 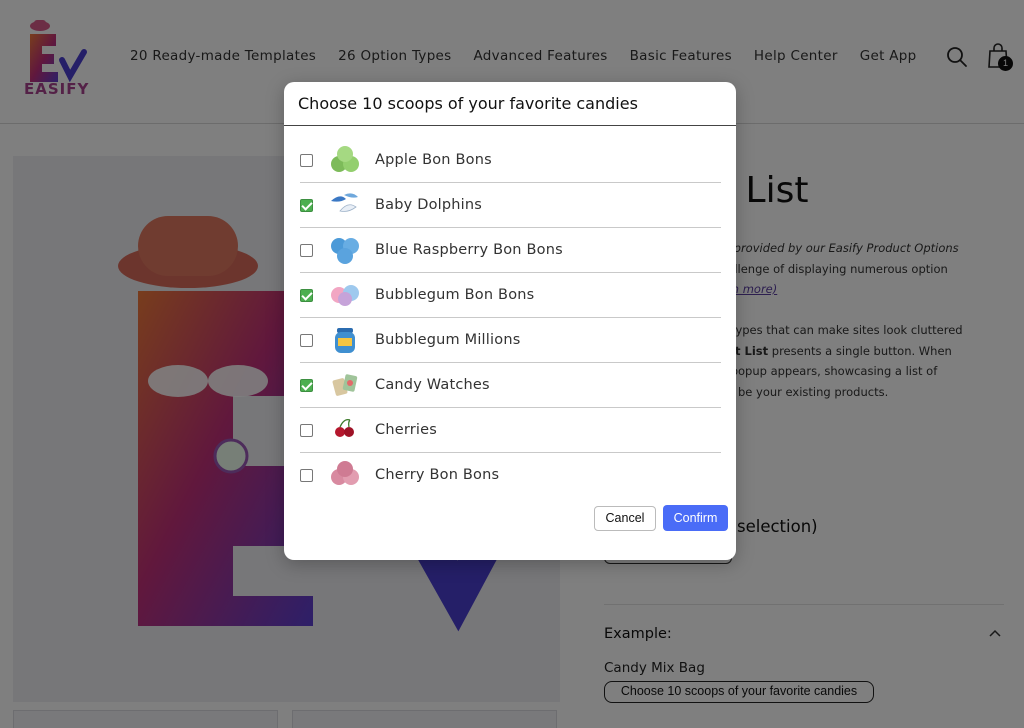 What do you see at coordinates (510, 430) in the screenshot?
I see `list-item: Cherries` at bounding box center [510, 430].